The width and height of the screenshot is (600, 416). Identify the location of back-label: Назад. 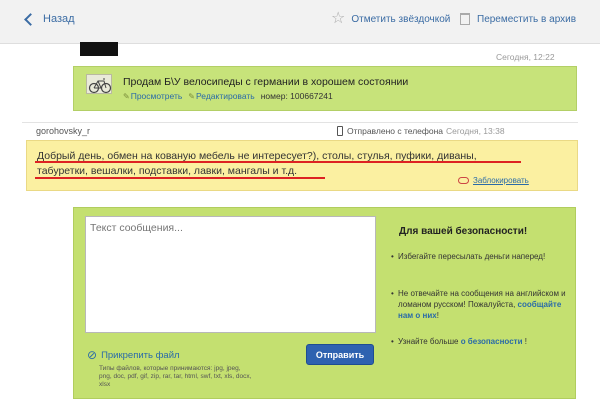
(59, 19).